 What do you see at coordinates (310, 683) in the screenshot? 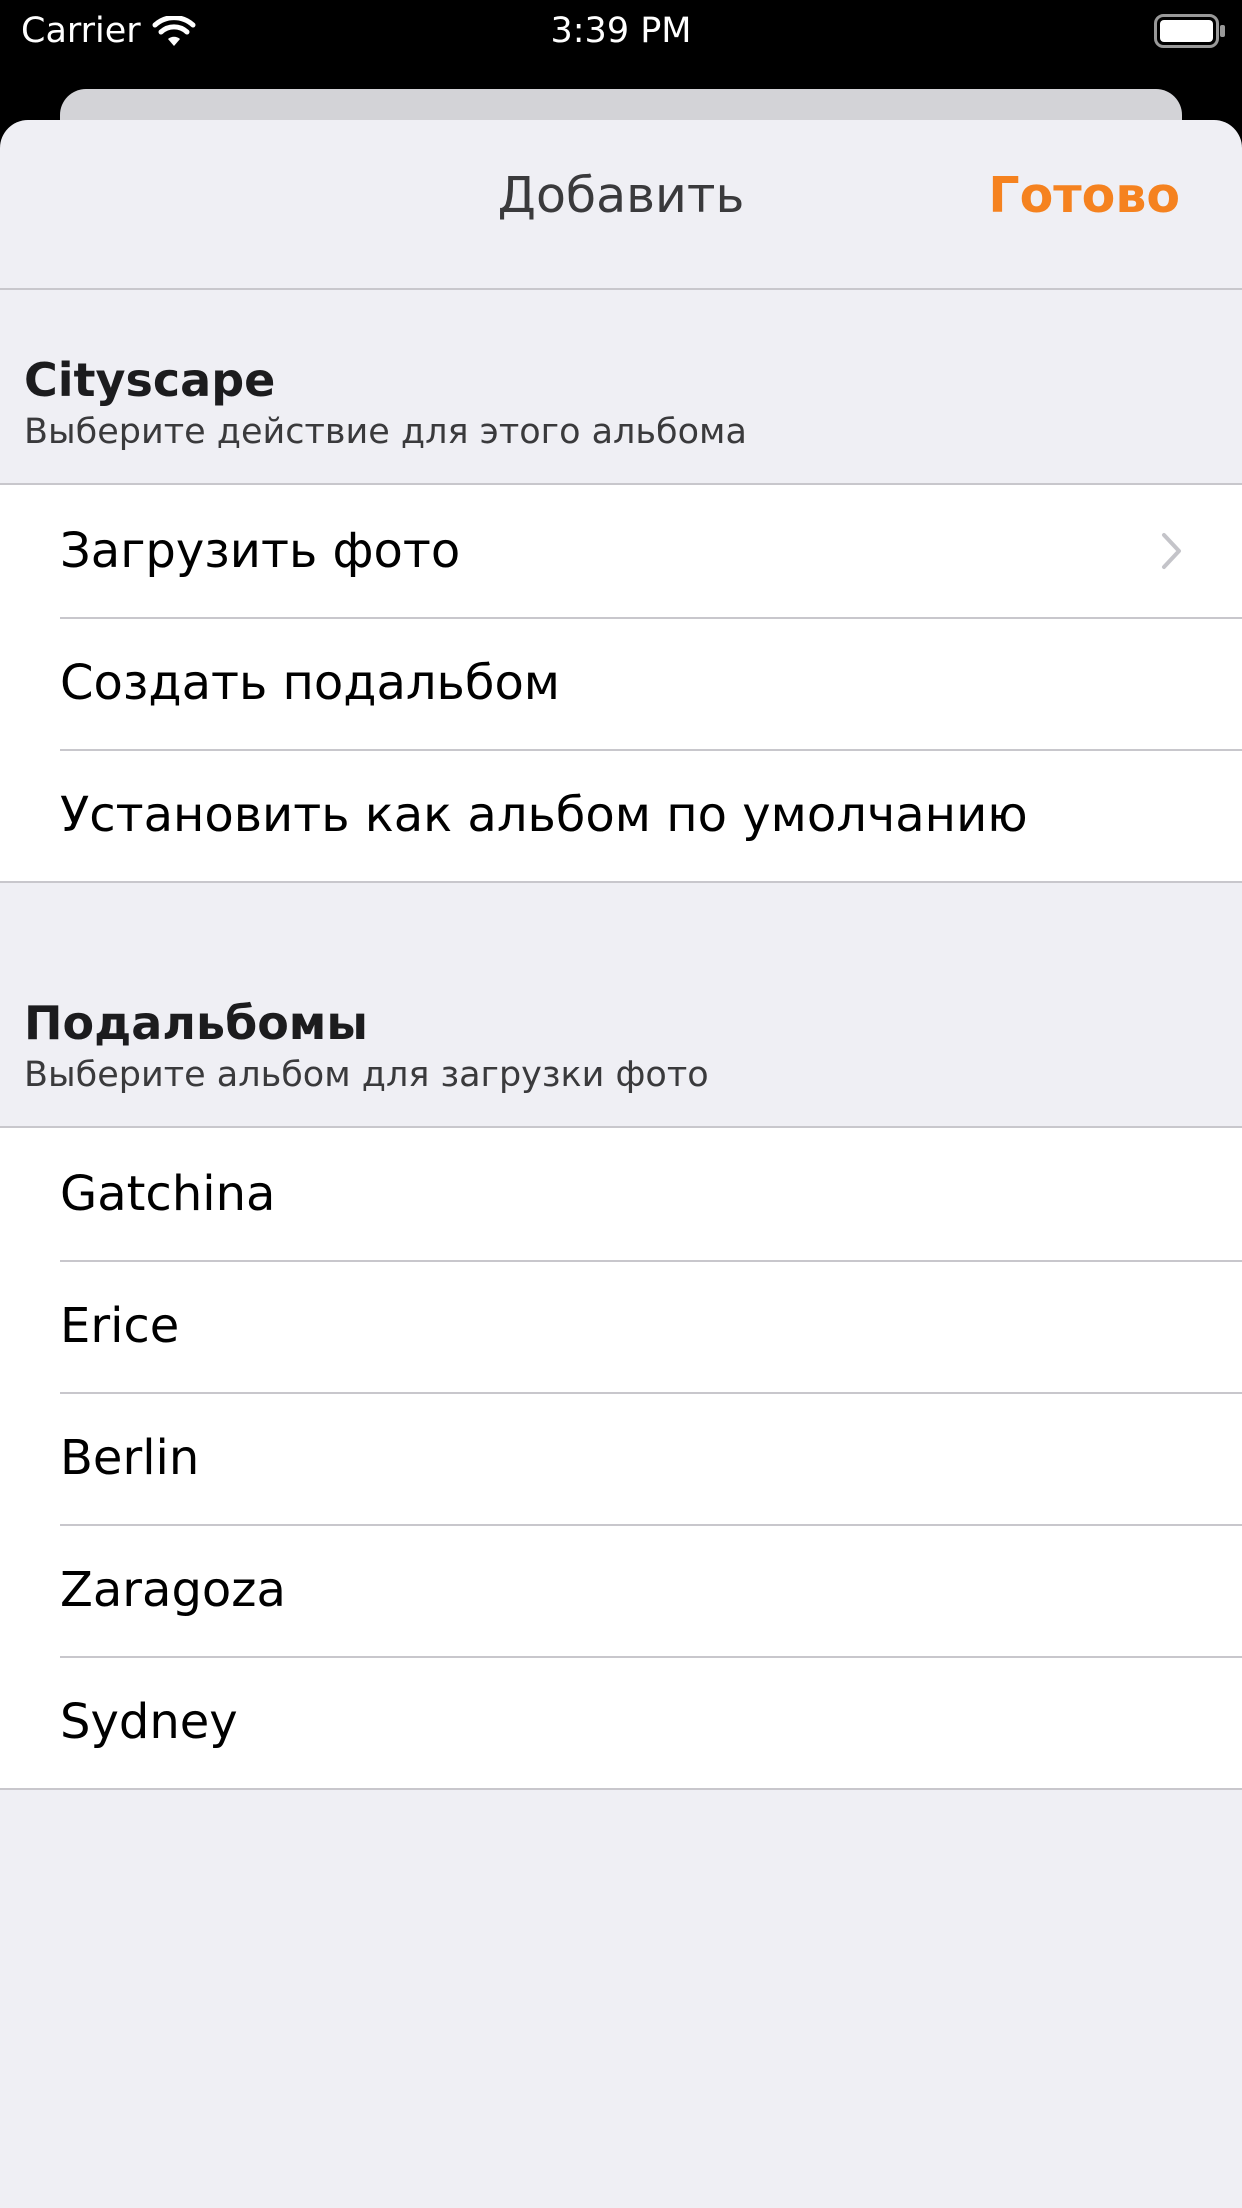
I see `create-subalbum-label: Создать подальбом` at bounding box center [310, 683].